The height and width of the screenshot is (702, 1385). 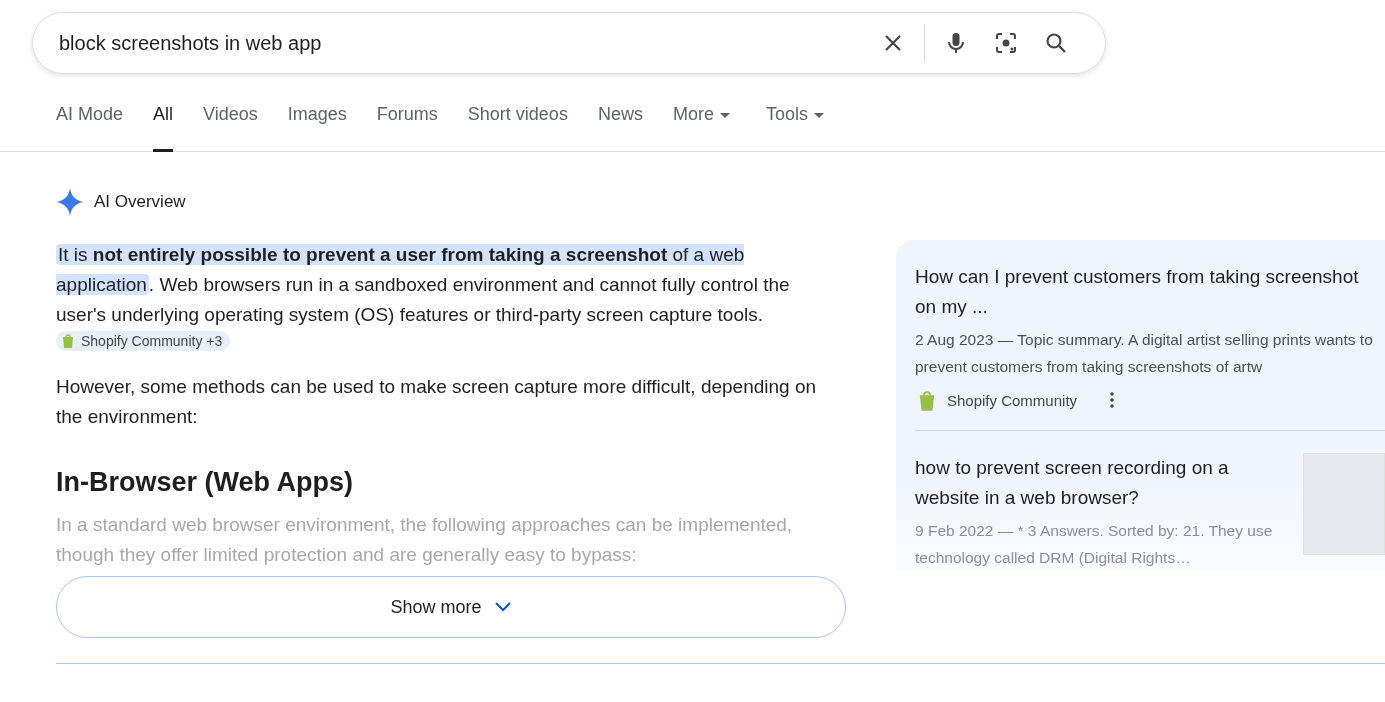 What do you see at coordinates (163, 126) in the screenshot?
I see `nav-tab: All` at bounding box center [163, 126].